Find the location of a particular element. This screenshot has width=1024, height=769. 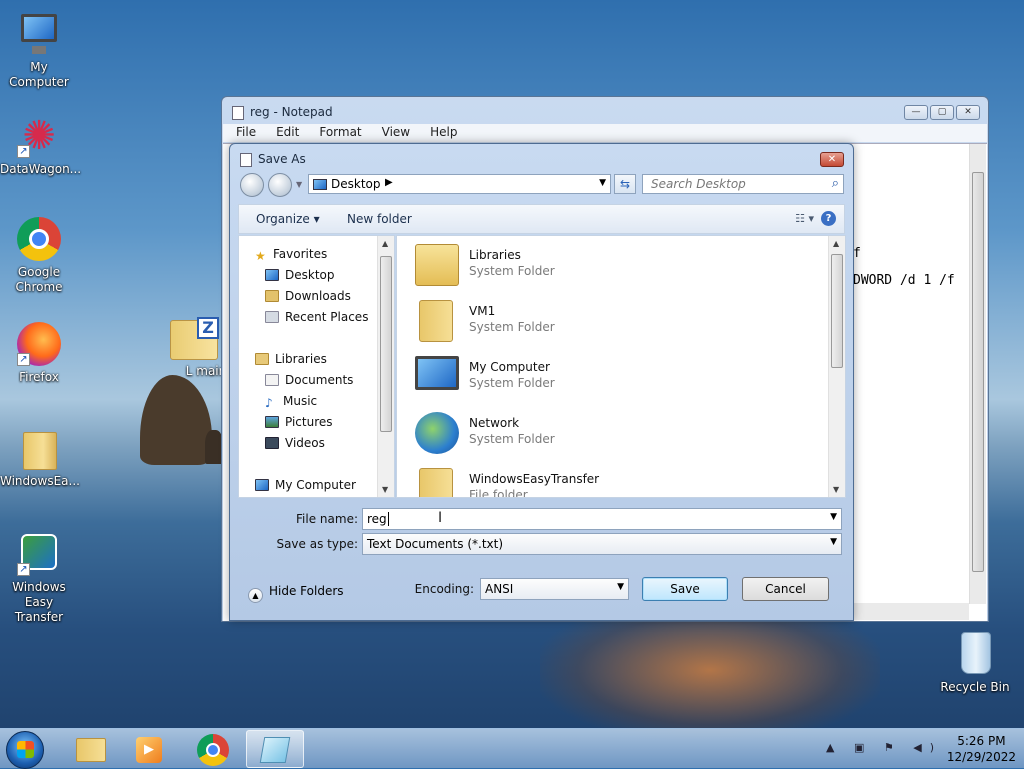

desktop-icon-firefox: ↗ Firefox is located at coordinates (39, 352).